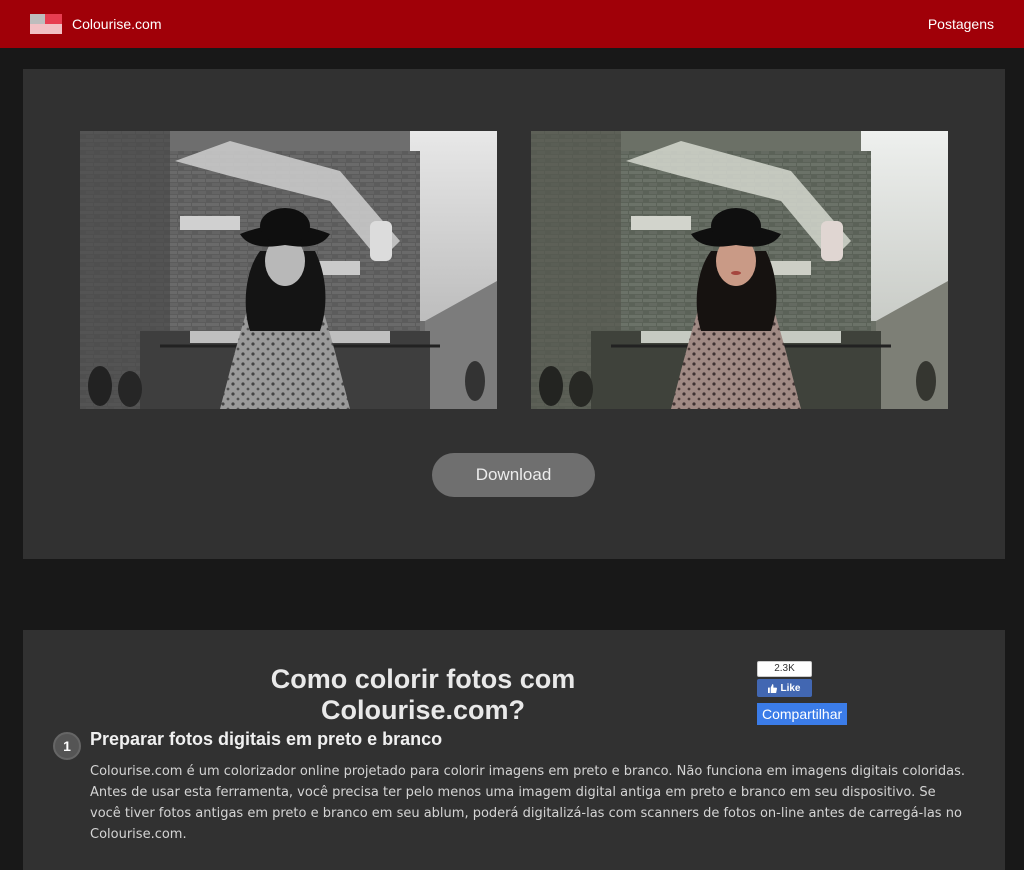 The width and height of the screenshot is (1024, 870). What do you see at coordinates (116, 24) in the screenshot?
I see `brand-name: Colourise.com` at bounding box center [116, 24].